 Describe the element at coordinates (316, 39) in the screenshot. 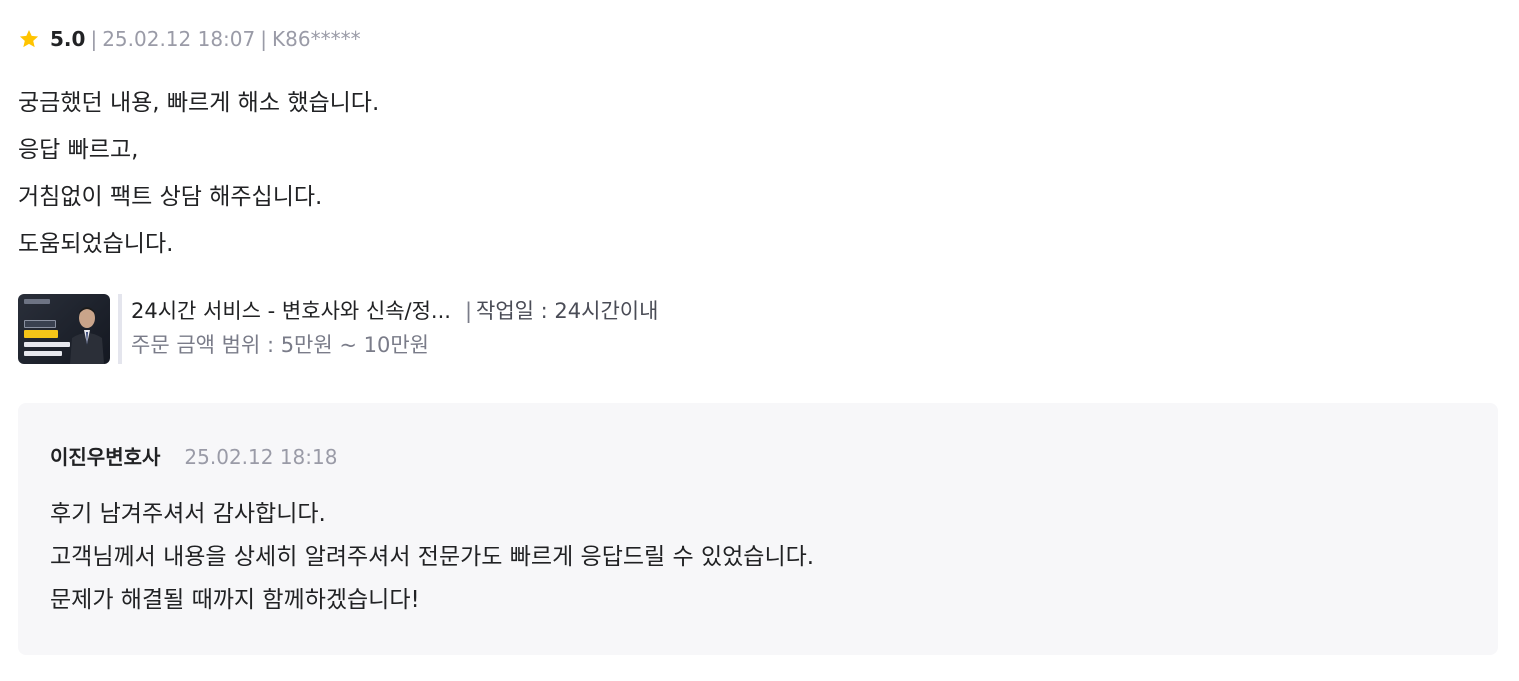

I see `reviewer-id: K86*****` at that location.